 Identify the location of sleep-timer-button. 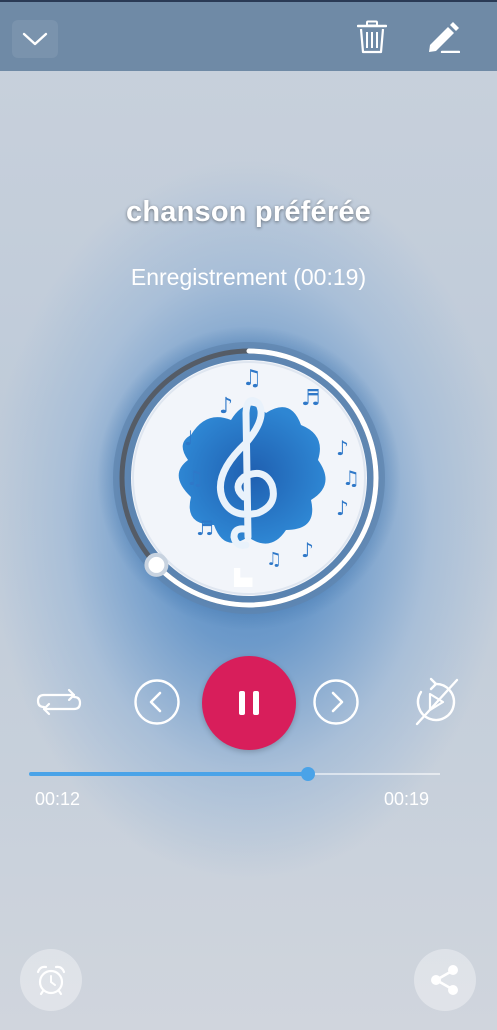
(51, 980).